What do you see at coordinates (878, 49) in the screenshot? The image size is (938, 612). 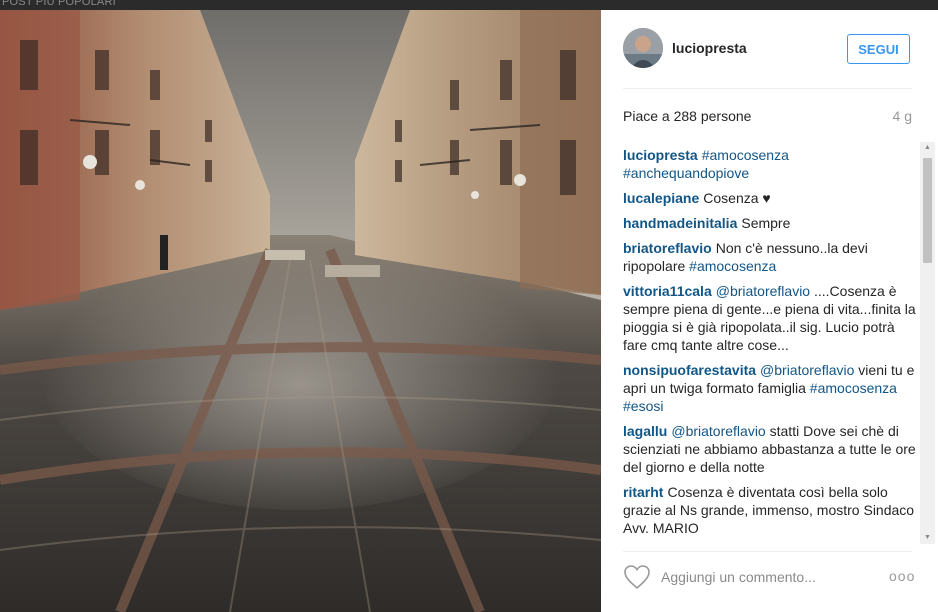 I see `follow-button: SEGUI` at bounding box center [878, 49].